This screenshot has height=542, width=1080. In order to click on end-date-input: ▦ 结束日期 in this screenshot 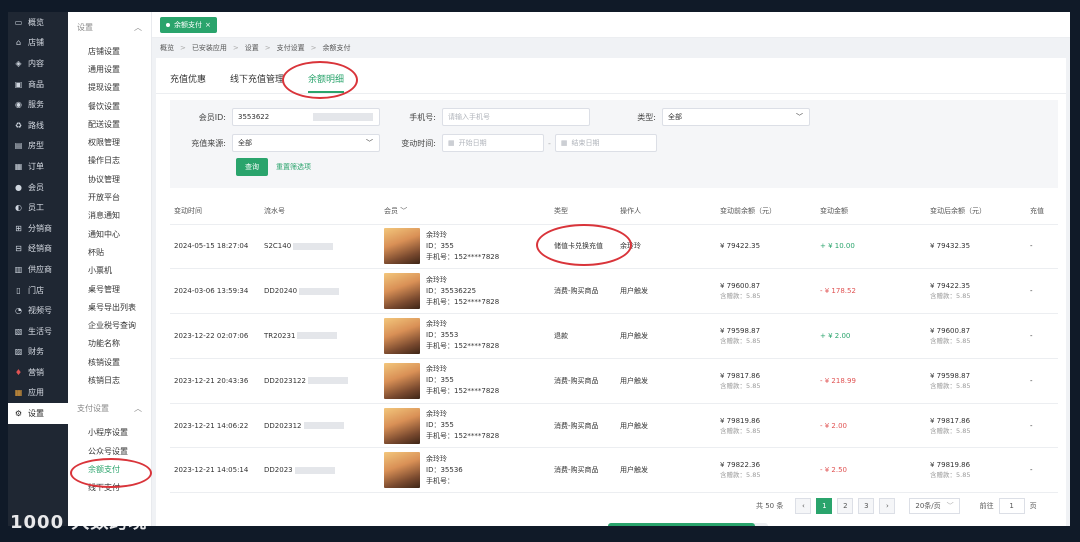, I will do `click(605, 143)`.